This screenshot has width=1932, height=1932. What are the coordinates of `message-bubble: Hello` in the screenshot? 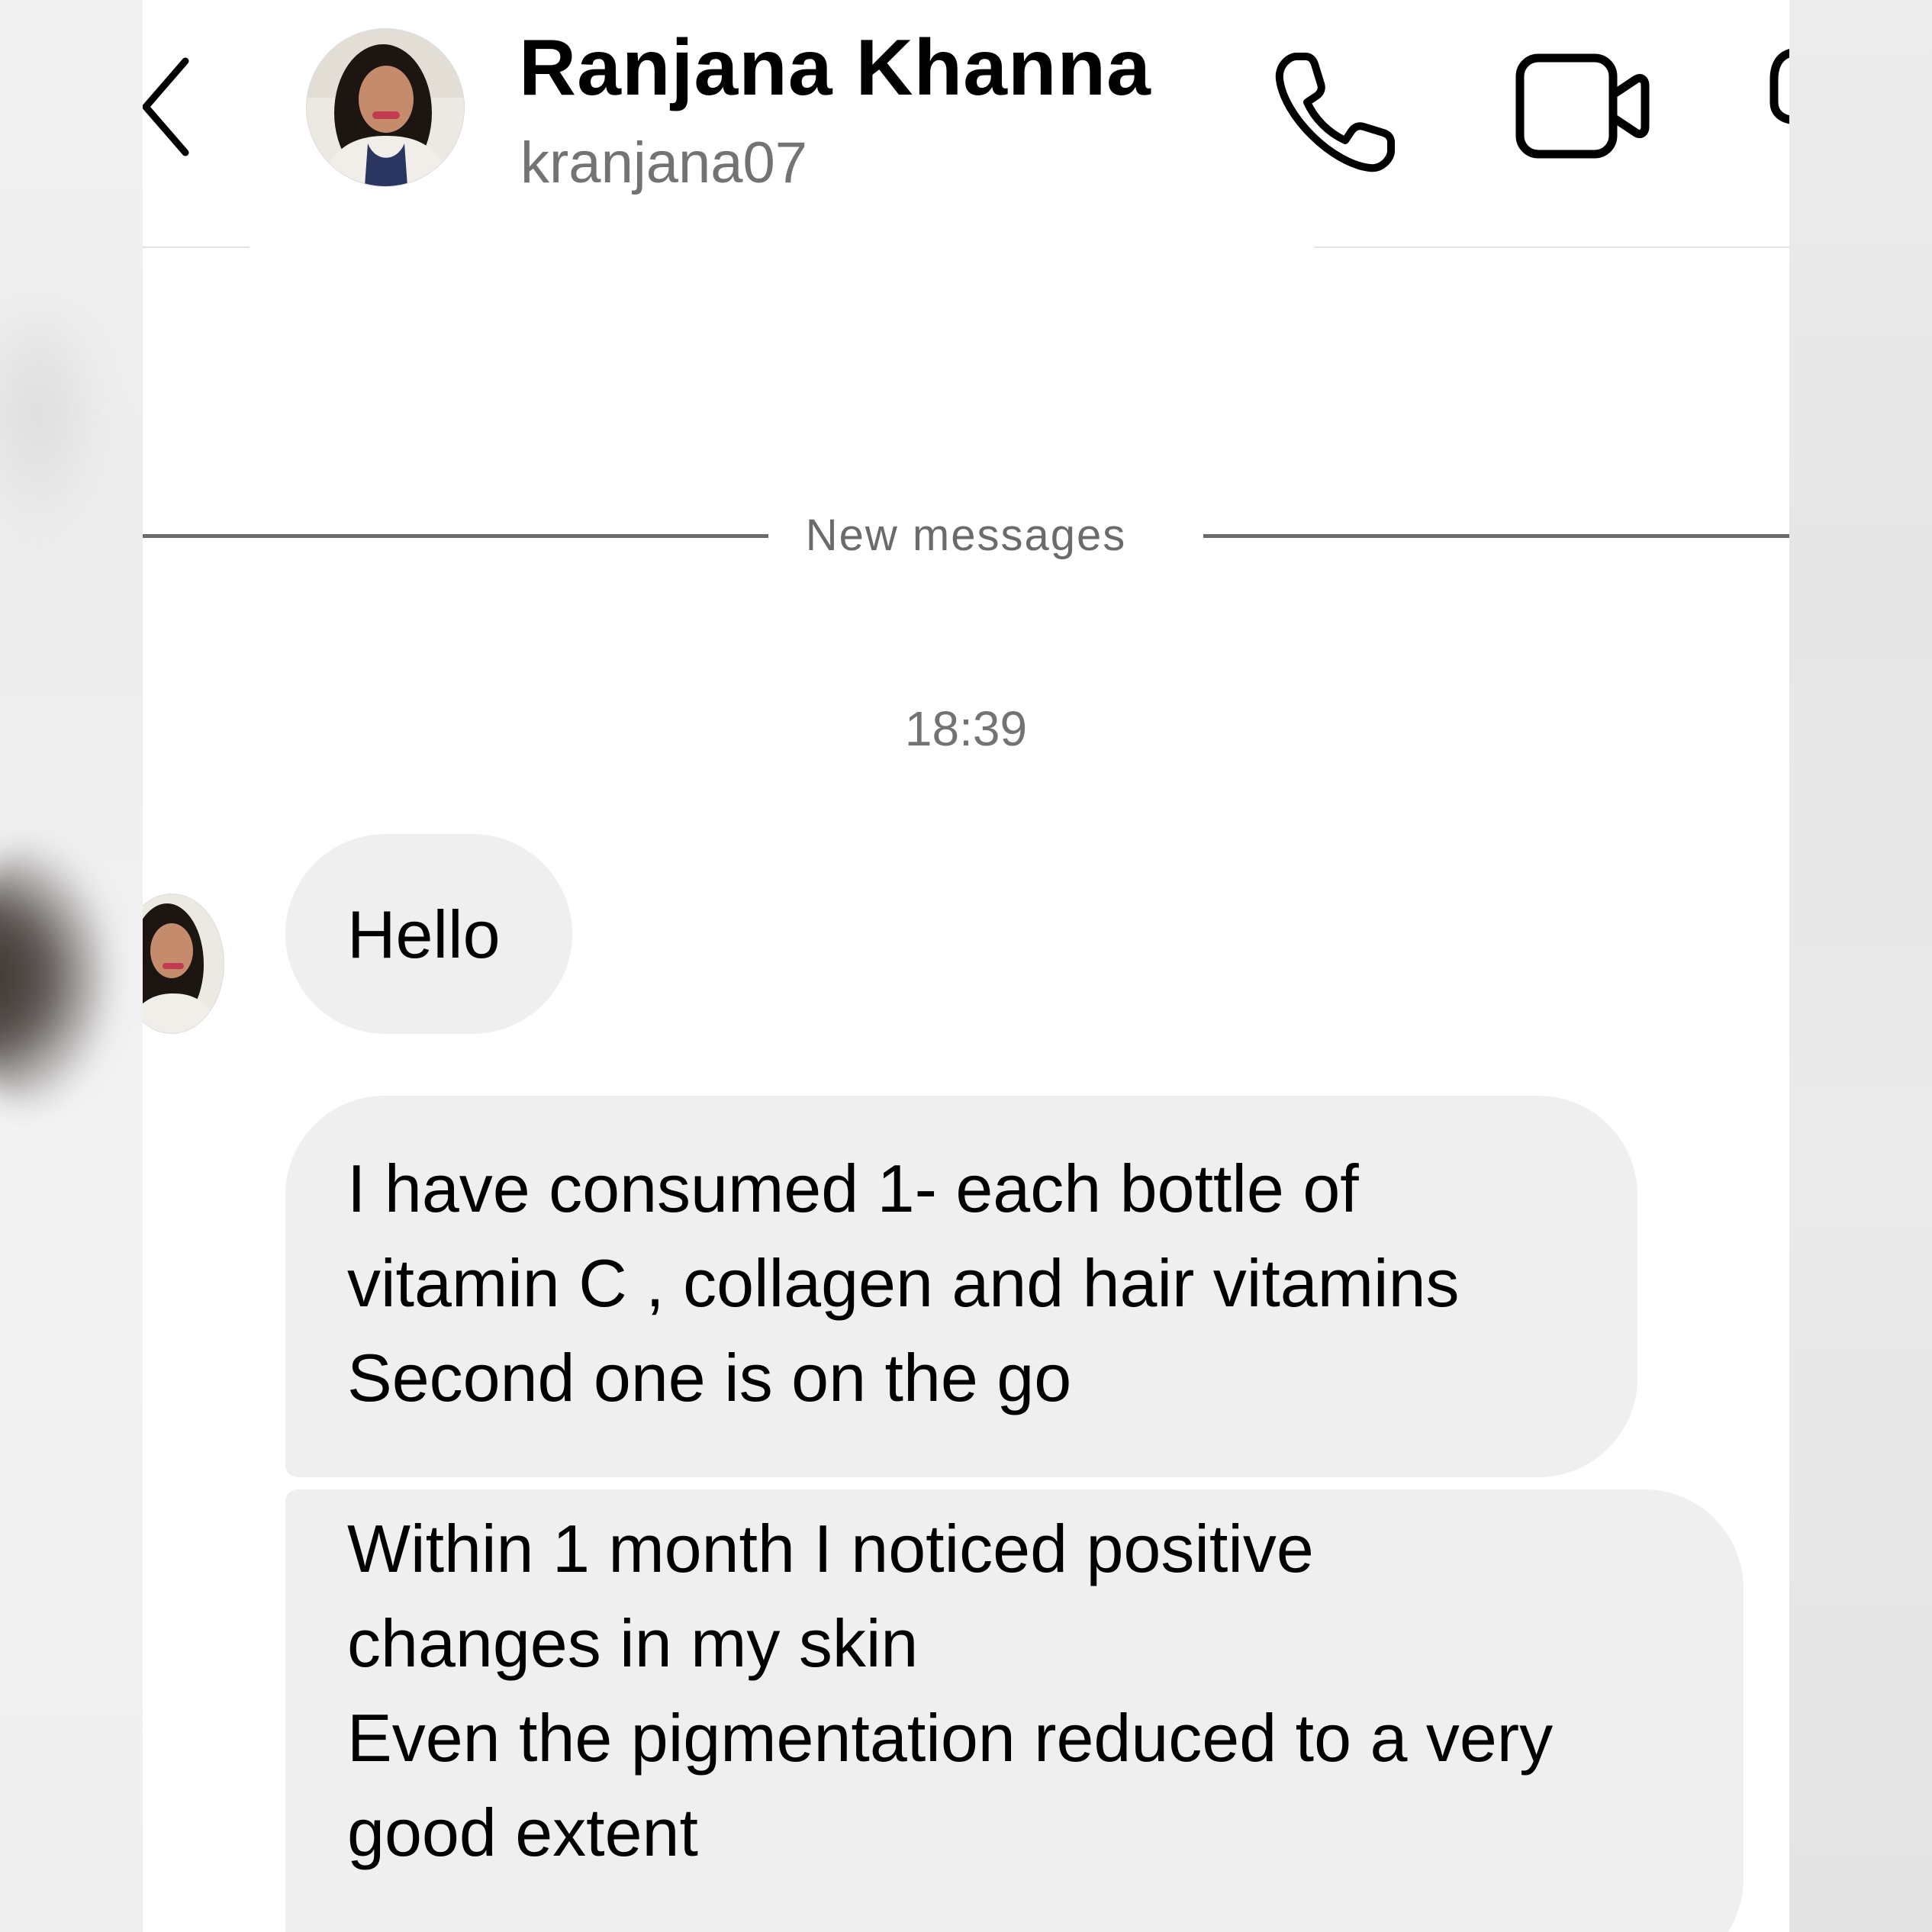 It's located at (428, 934).